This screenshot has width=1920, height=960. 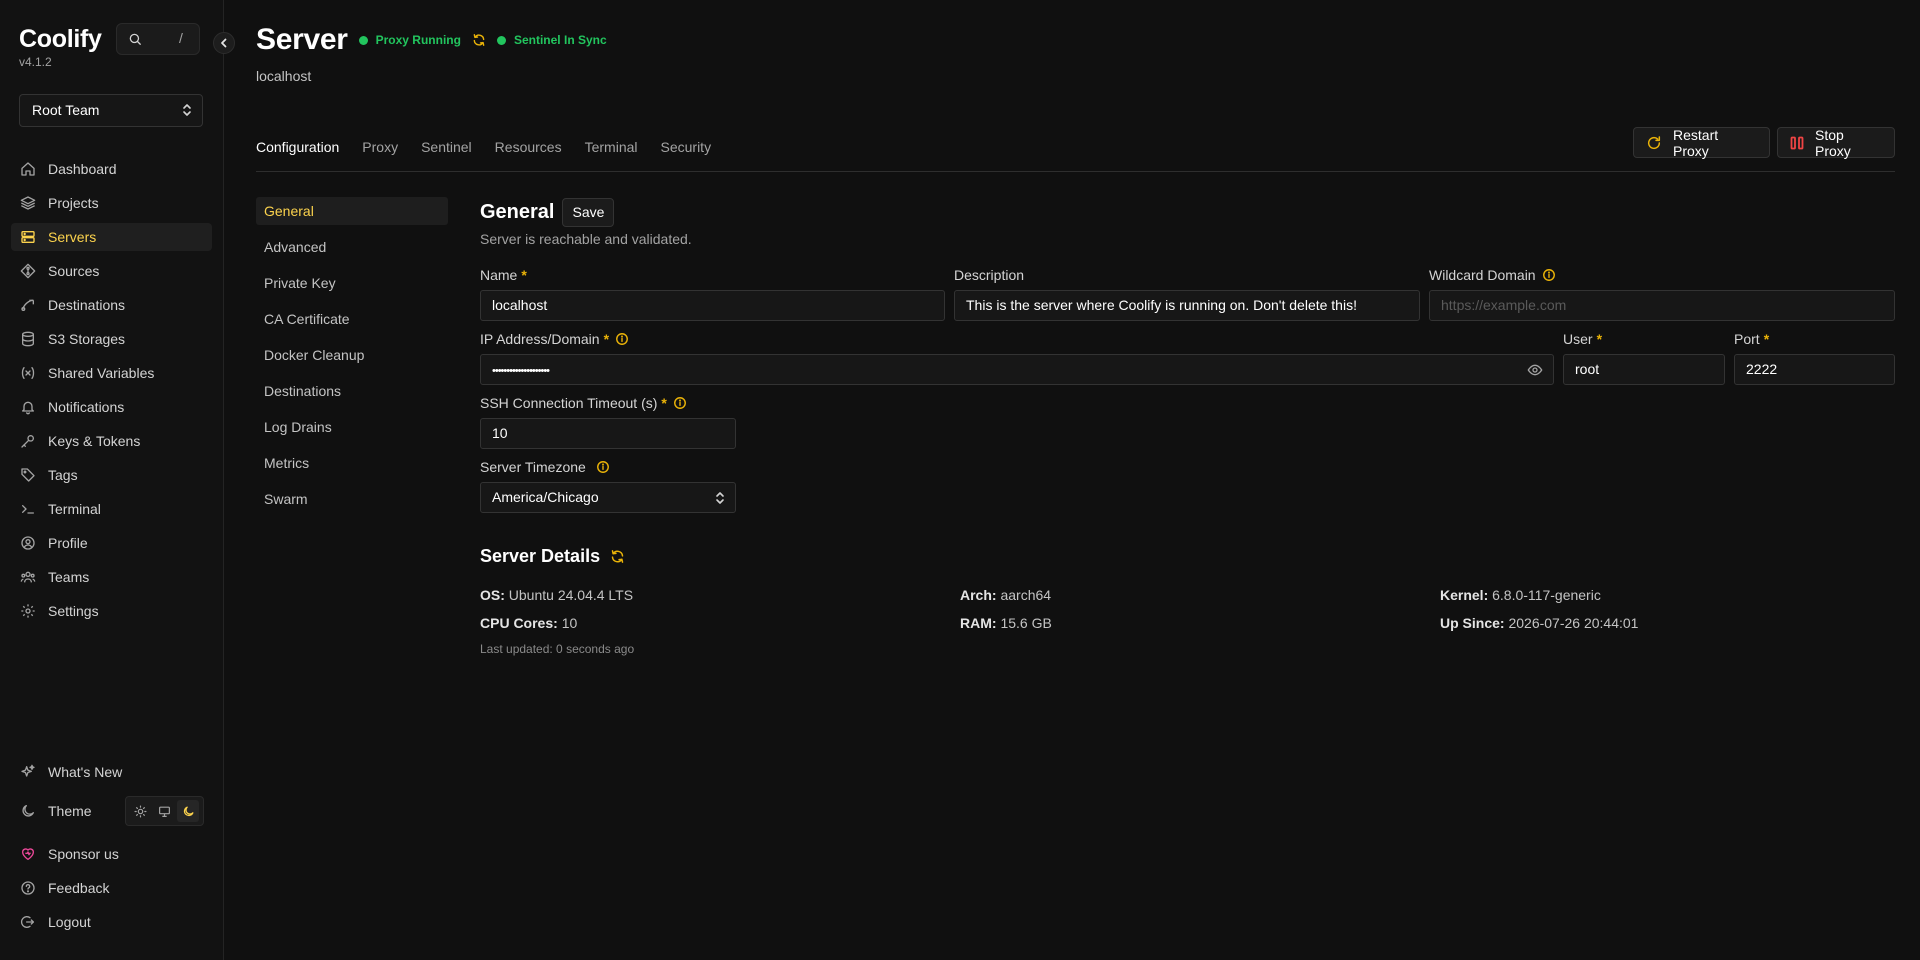 I want to click on logout-icon, so click(x=28, y=922).